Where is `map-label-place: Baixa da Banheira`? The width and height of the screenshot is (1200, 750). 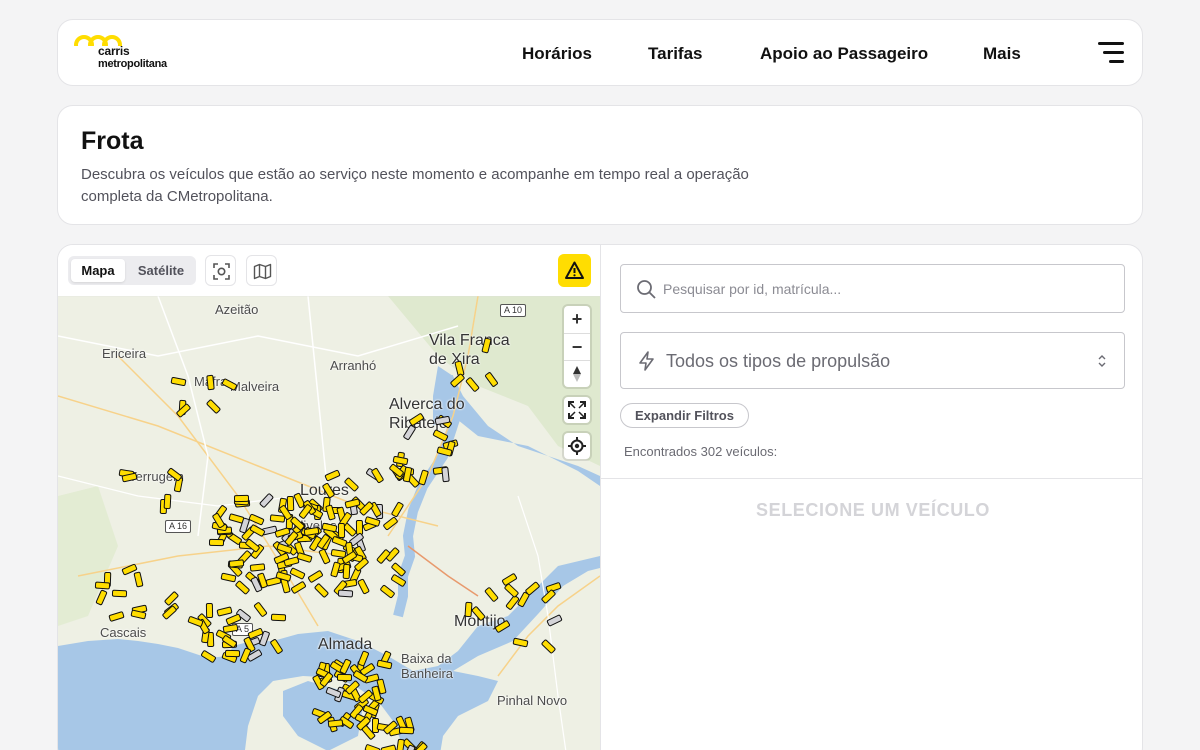 map-label-place: Baixa da Banheira is located at coordinates (427, 666).